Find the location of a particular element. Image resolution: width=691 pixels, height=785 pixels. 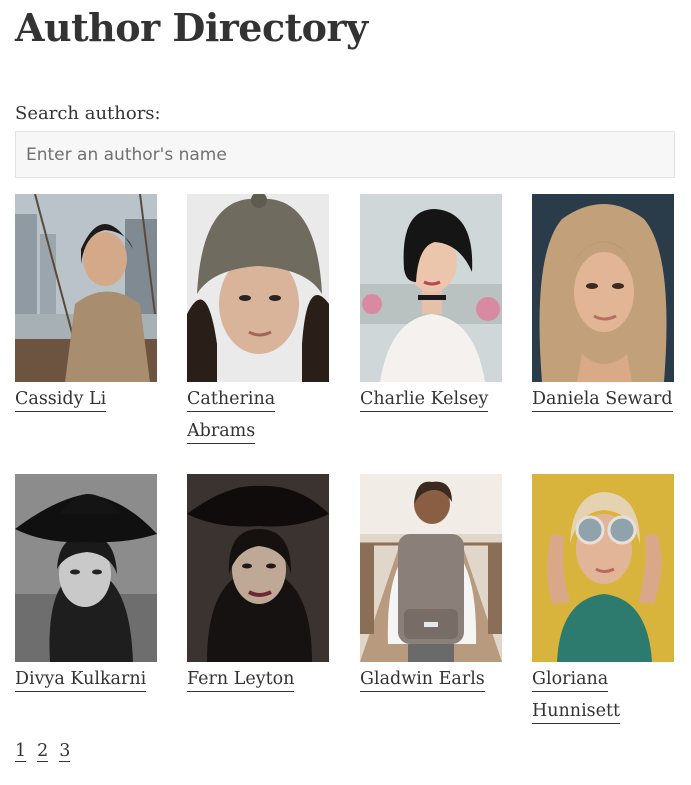

author-card: Charlie Kelsey is located at coordinates (431, 304).